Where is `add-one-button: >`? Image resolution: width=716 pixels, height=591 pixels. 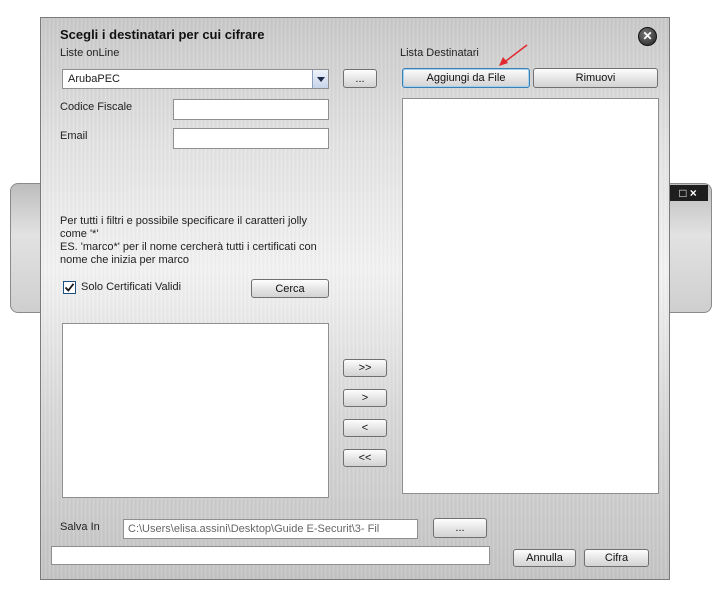
add-one-button: > is located at coordinates (365, 398).